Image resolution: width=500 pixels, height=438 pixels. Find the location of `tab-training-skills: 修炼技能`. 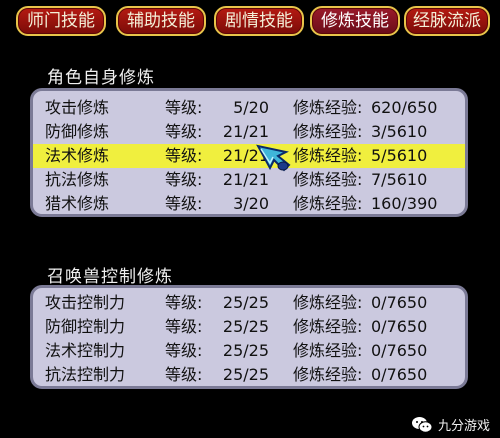

tab-training-skills: 修炼技能 is located at coordinates (355, 21).